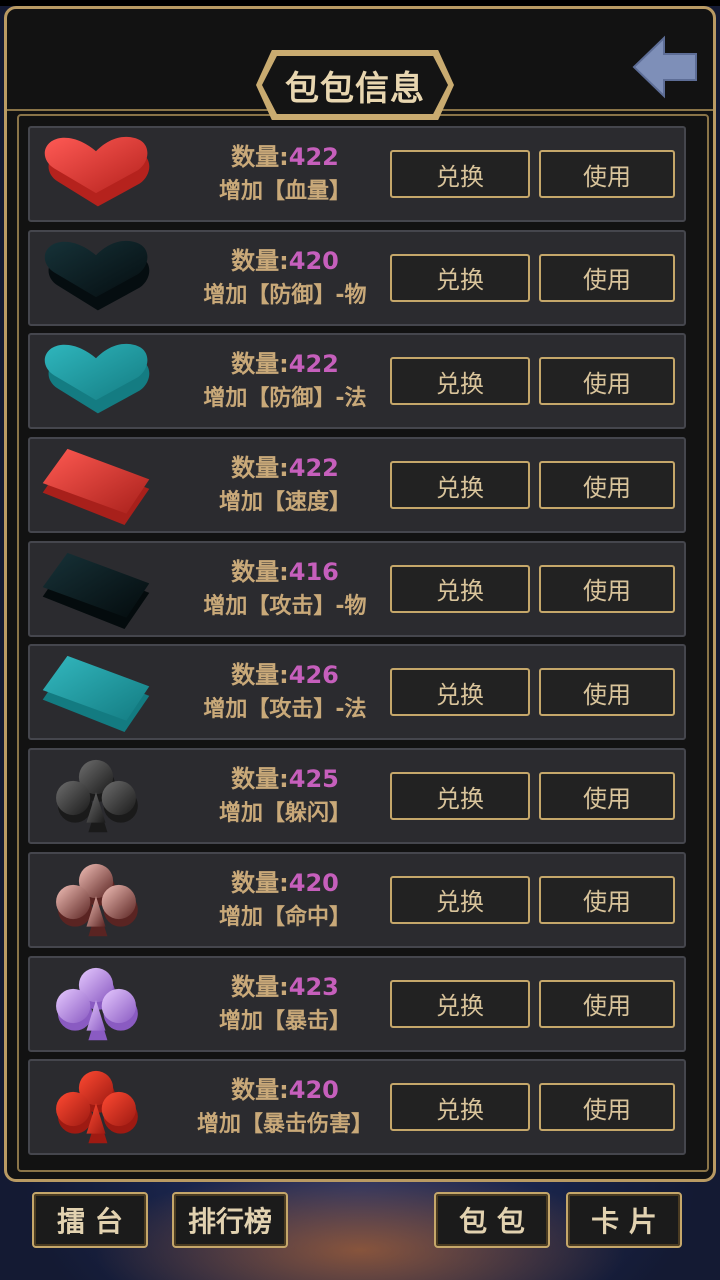  I want to click on item-effect: 增加【命中】, so click(284, 917).